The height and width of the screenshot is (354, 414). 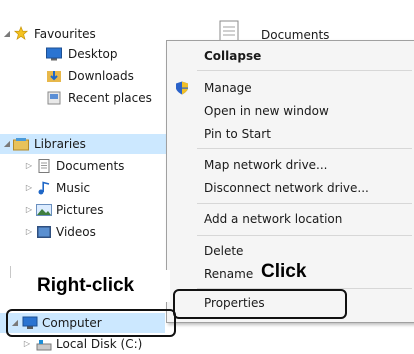 I want to click on menu-item-open-new-window: Open in new window, so click(x=290, y=111).